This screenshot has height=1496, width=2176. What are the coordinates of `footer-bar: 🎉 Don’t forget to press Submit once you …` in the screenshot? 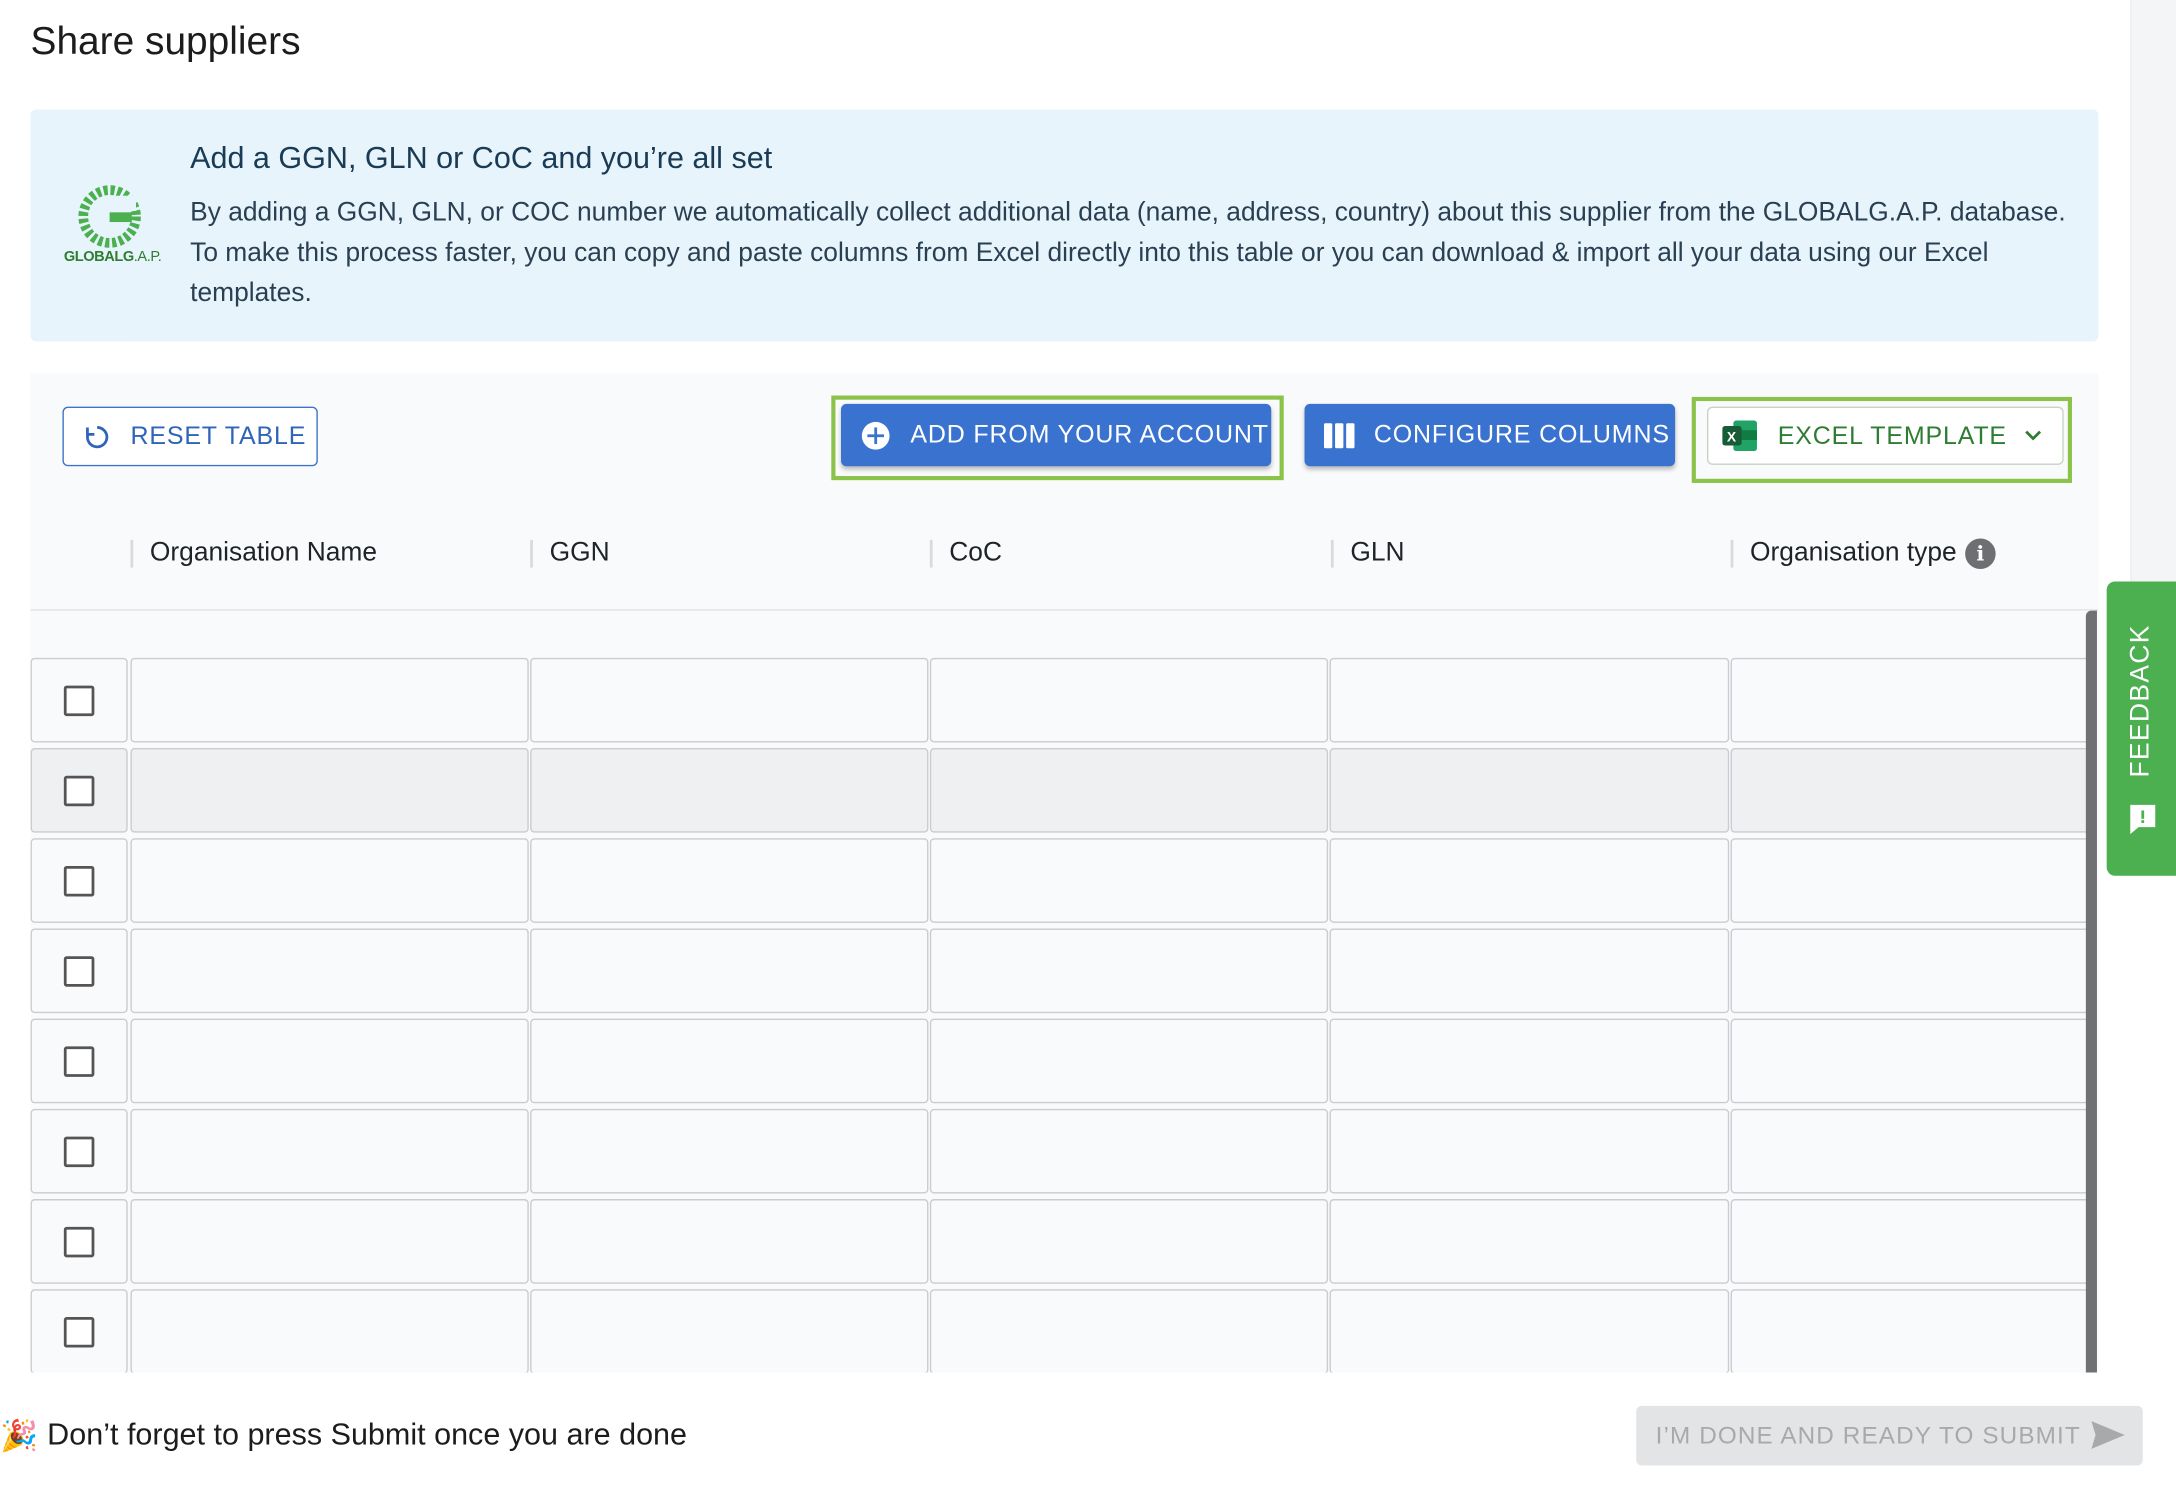 It's located at (1088, 1432).